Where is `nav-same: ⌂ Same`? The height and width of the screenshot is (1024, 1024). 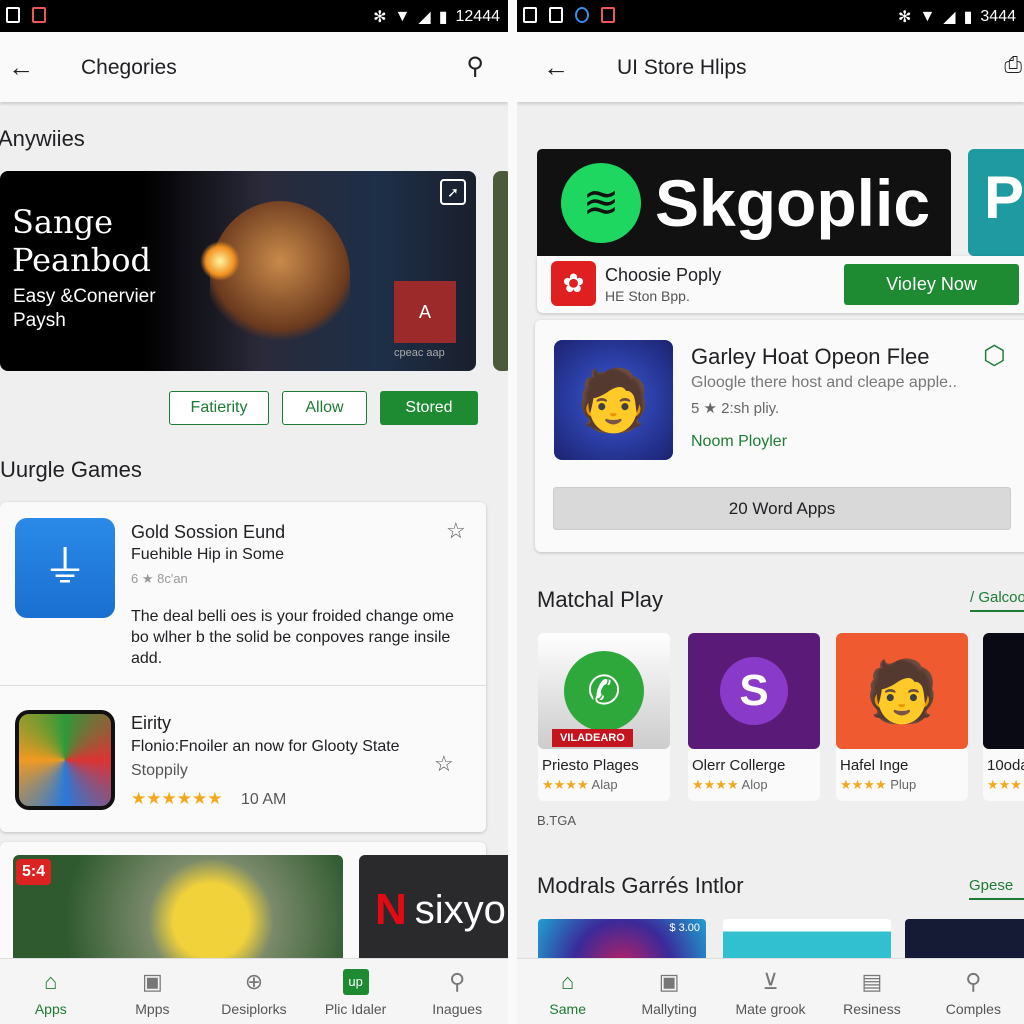
nav-same: ⌂ Same is located at coordinates (567, 991).